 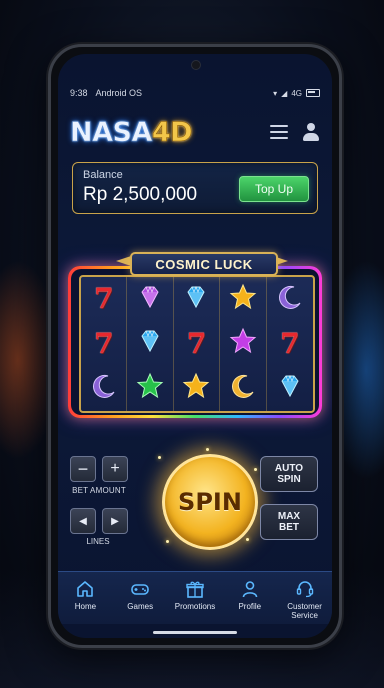 I want to click on headset-icon, so click(x=305, y=589).